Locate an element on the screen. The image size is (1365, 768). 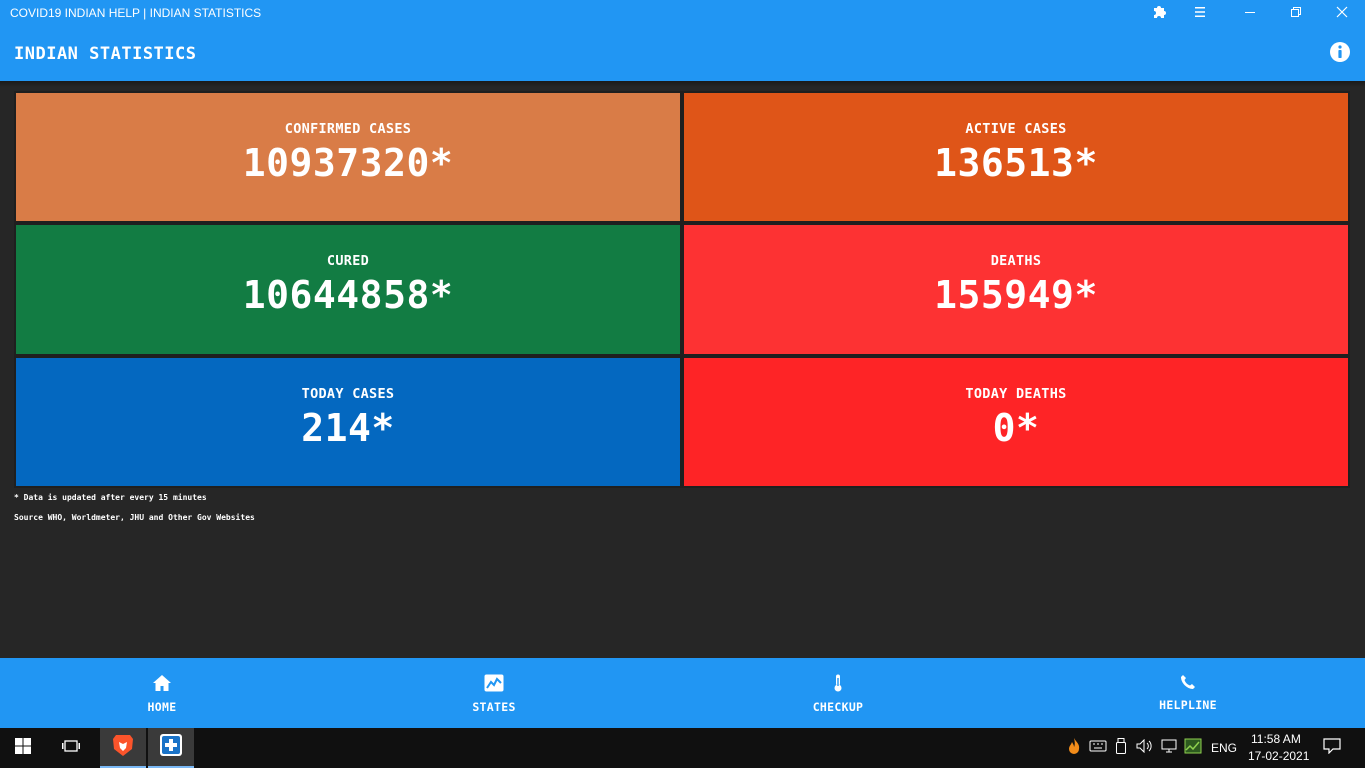
extension-icon is located at coordinates (1160, 13).